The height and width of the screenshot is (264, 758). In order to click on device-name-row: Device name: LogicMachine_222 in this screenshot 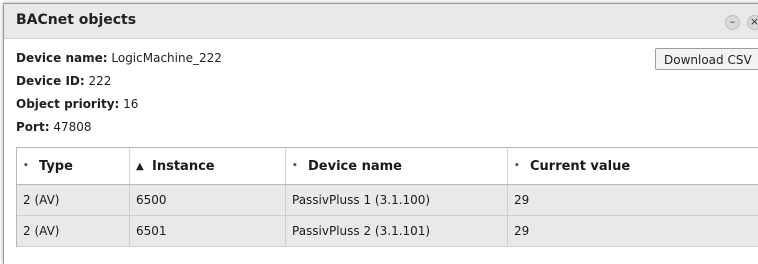, I will do `click(119, 58)`.